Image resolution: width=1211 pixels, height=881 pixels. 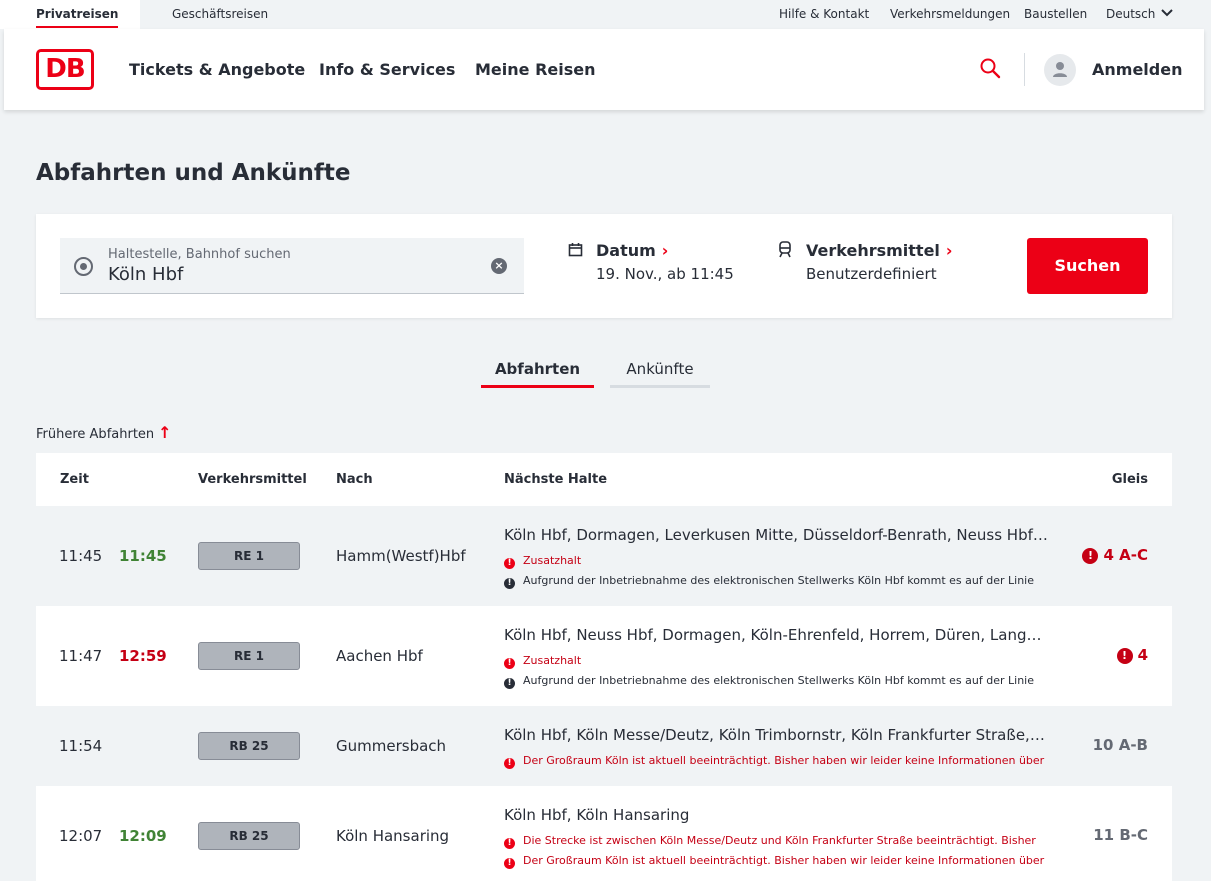 What do you see at coordinates (824, 14) in the screenshot?
I see `help-link: Hilfe & Kontakt` at bounding box center [824, 14].